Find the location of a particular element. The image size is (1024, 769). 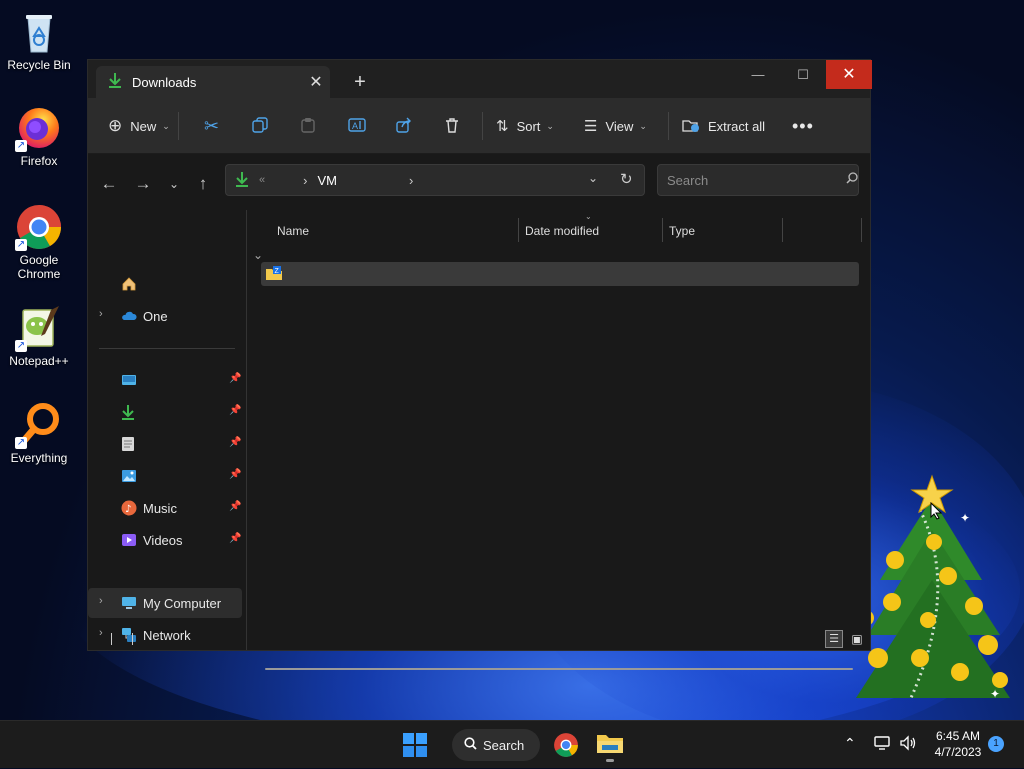

desktop-icon-notepadpp: ↗ Notepad++ is located at coordinates (39, 336).